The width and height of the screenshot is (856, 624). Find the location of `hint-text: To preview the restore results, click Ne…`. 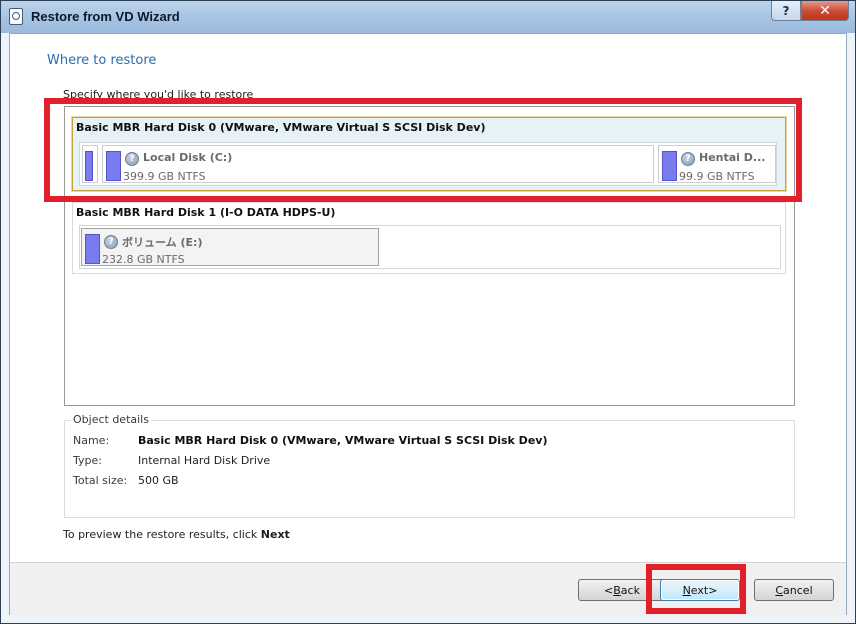

hint-text: To preview the restore results, click Ne… is located at coordinates (176, 534).